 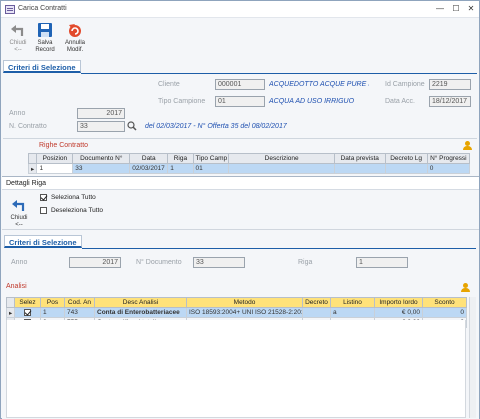 I want to click on col-header-pos: Pos, so click(x=52, y=302).